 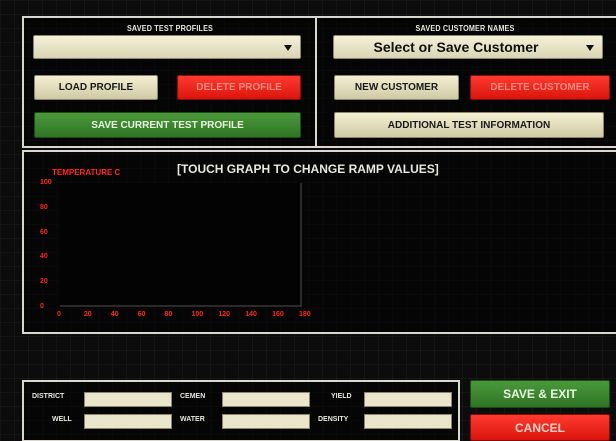 What do you see at coordinates (128, 399) in the screenshot?
I see `district-field` at bounding box center [128, 399].